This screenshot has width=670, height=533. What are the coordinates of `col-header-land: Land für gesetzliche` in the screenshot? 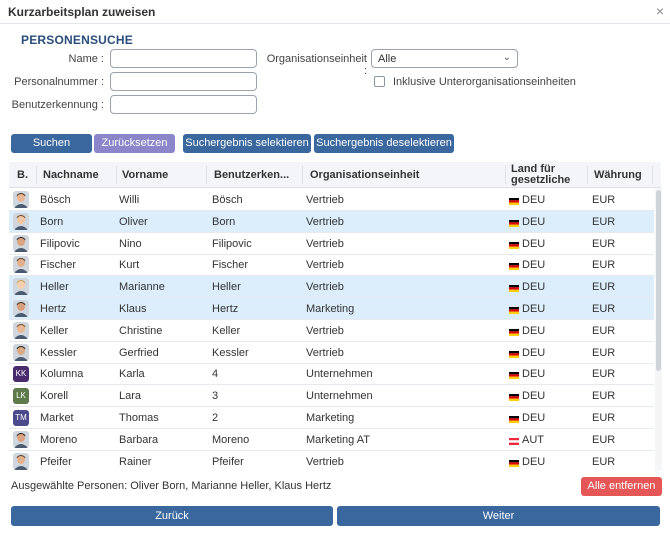 It's located at (548, 175).